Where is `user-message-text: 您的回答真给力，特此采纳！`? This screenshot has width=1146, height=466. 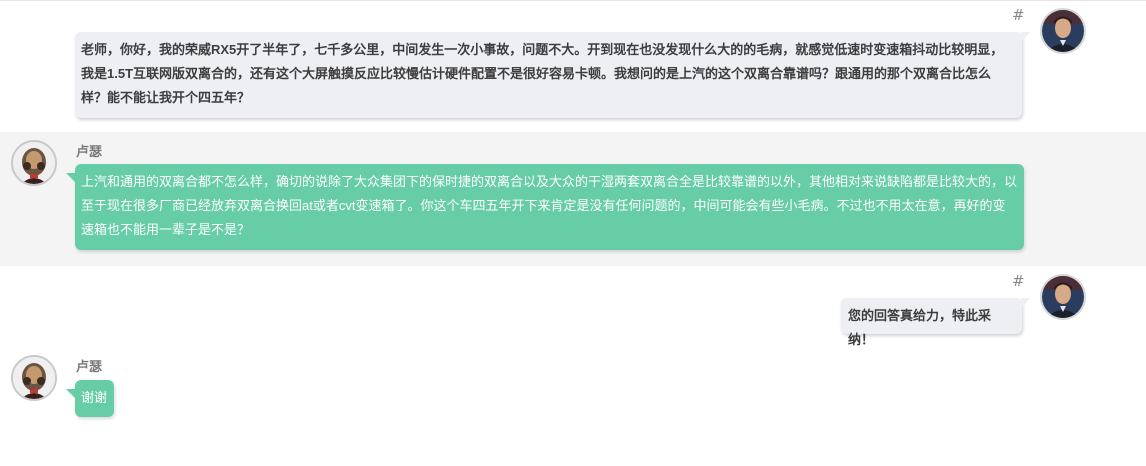
user-message-text: 您的回答真给力，特此采纳！ is located at coordinates (920, 327).